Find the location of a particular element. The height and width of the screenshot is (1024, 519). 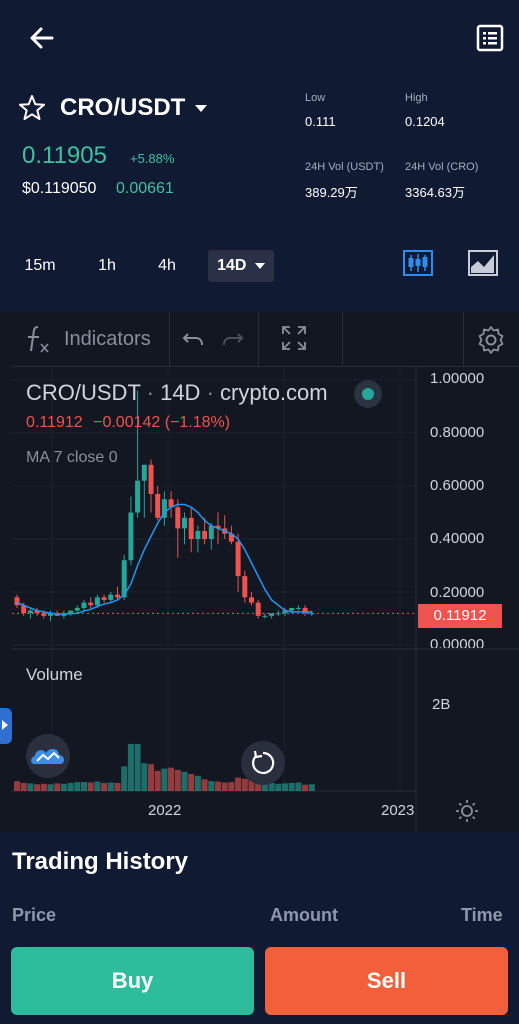

area-chart-icon is located at coordinates (483, 263).